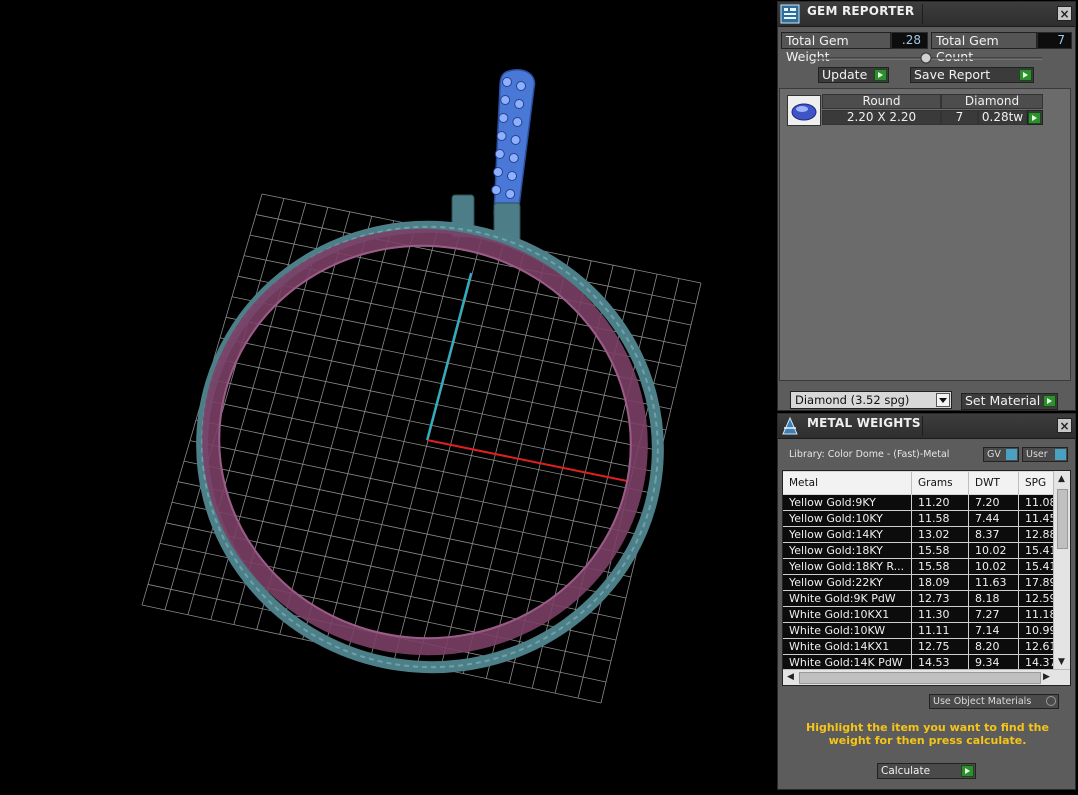  I want to click on scroll-up-icon: ▲, so click(1061, 479).